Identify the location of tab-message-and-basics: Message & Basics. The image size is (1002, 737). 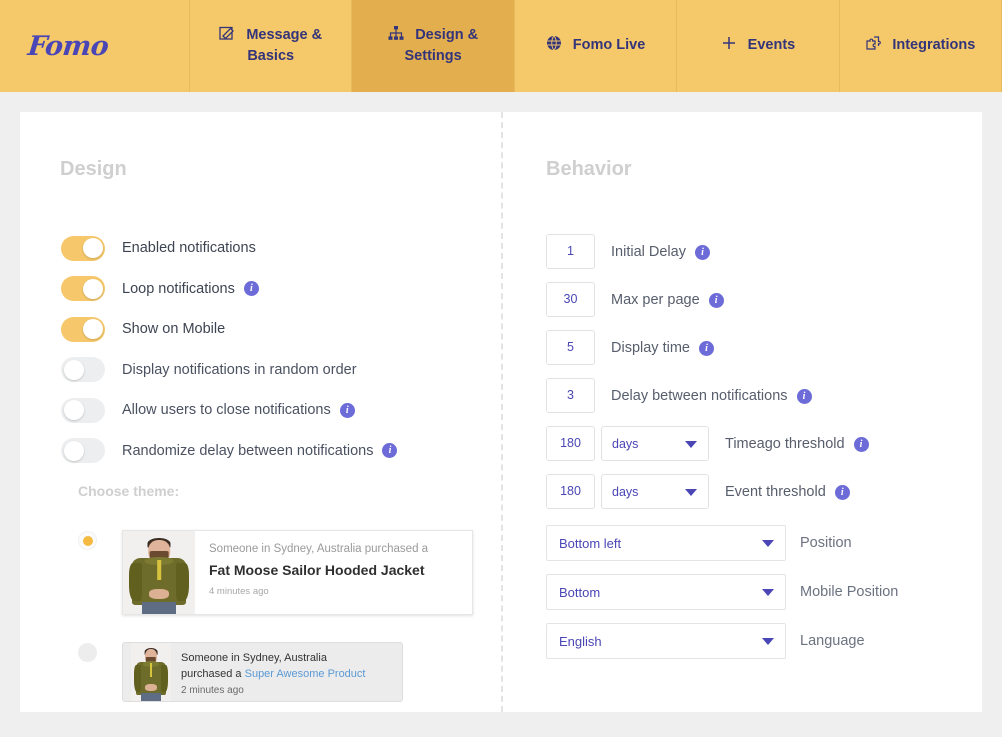
(271, 46).